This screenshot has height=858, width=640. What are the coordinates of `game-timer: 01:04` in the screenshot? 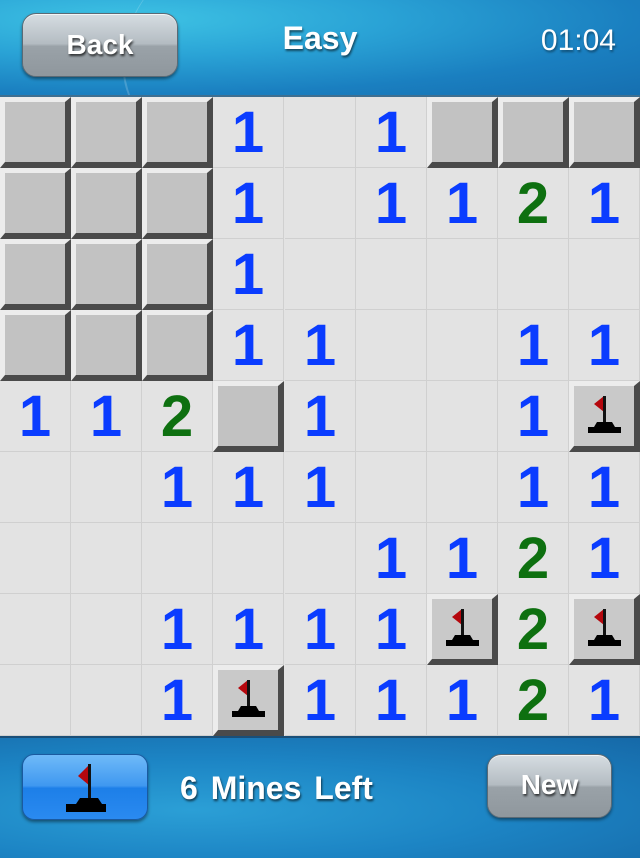 It's located at (578, 40).